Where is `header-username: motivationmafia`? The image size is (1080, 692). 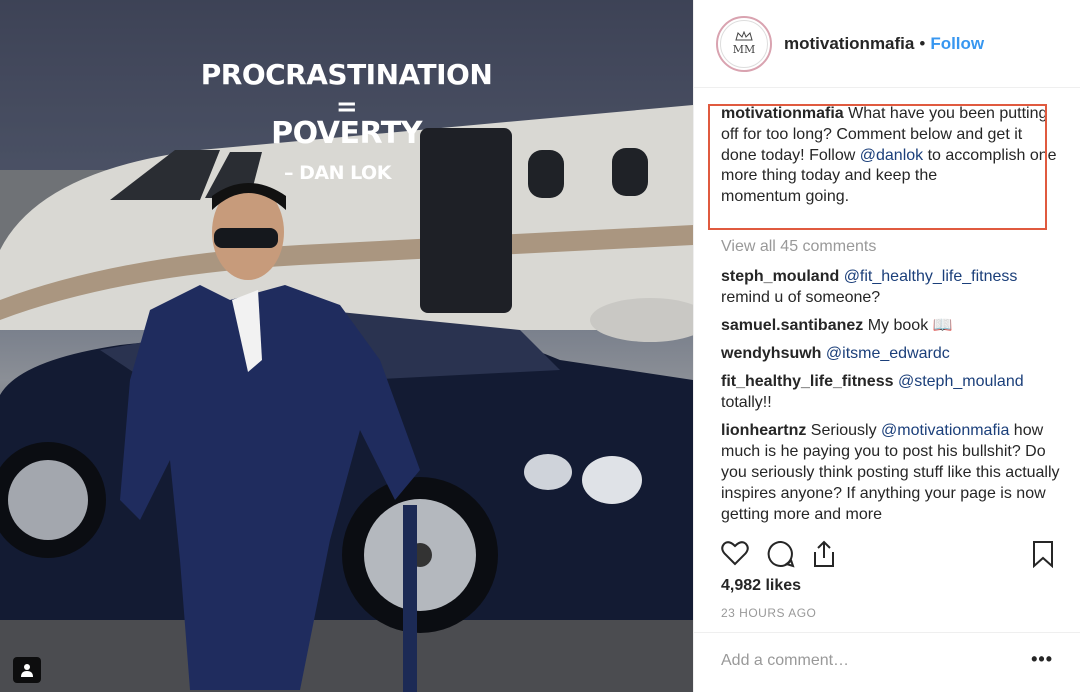
header-username: motivationmafia is located at coordinates (849, 44).